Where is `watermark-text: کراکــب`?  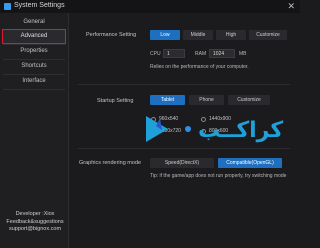 watermark-text: کراکــب is located at coordinates (241, 130).